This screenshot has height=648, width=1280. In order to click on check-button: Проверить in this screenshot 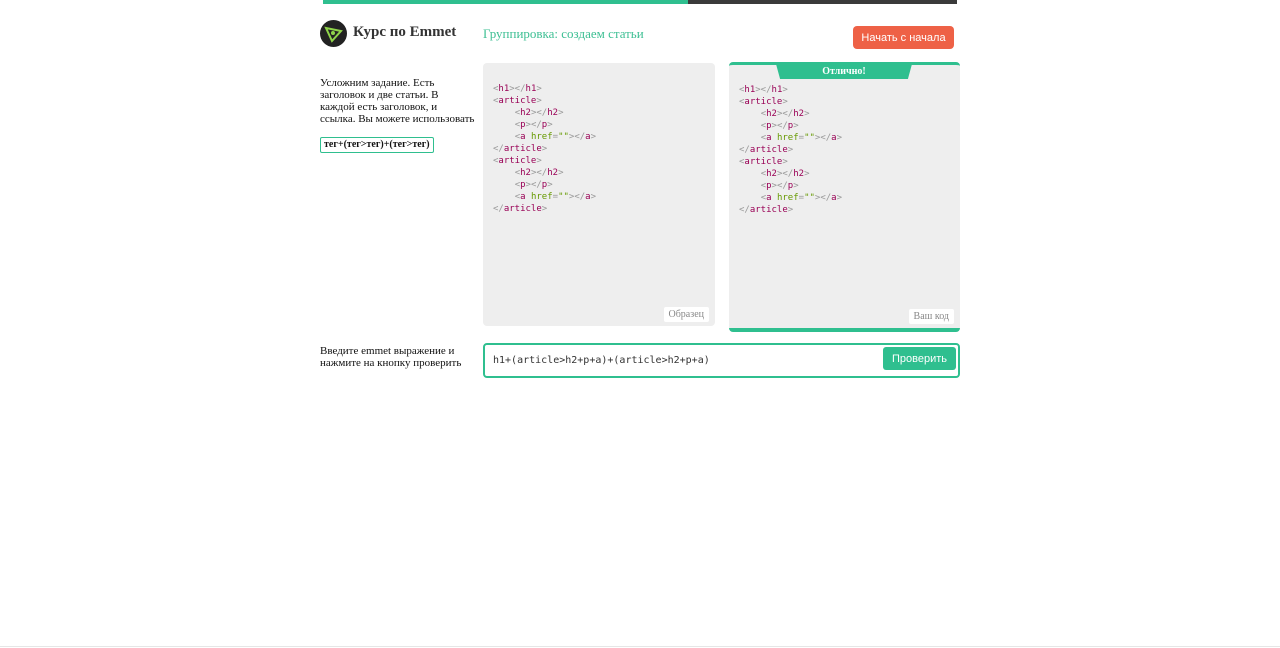, I will do `click(919, 358)`.